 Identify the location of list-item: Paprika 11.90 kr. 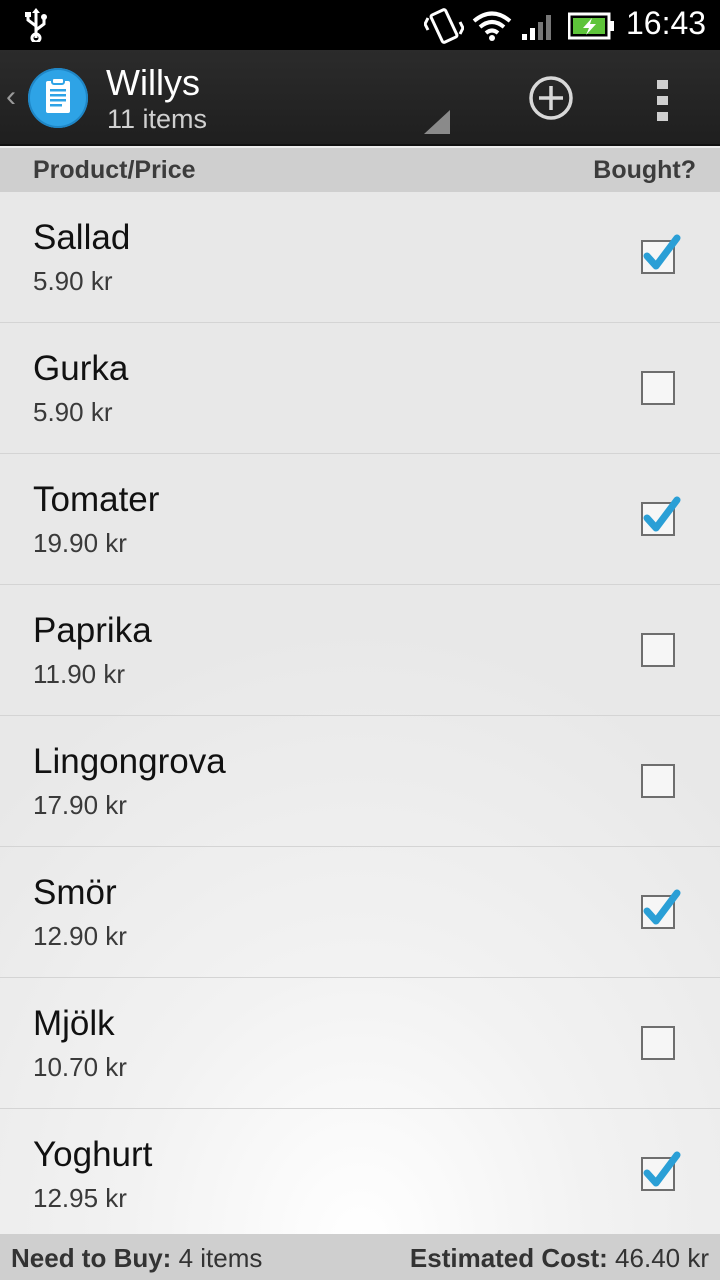
(360, 650).